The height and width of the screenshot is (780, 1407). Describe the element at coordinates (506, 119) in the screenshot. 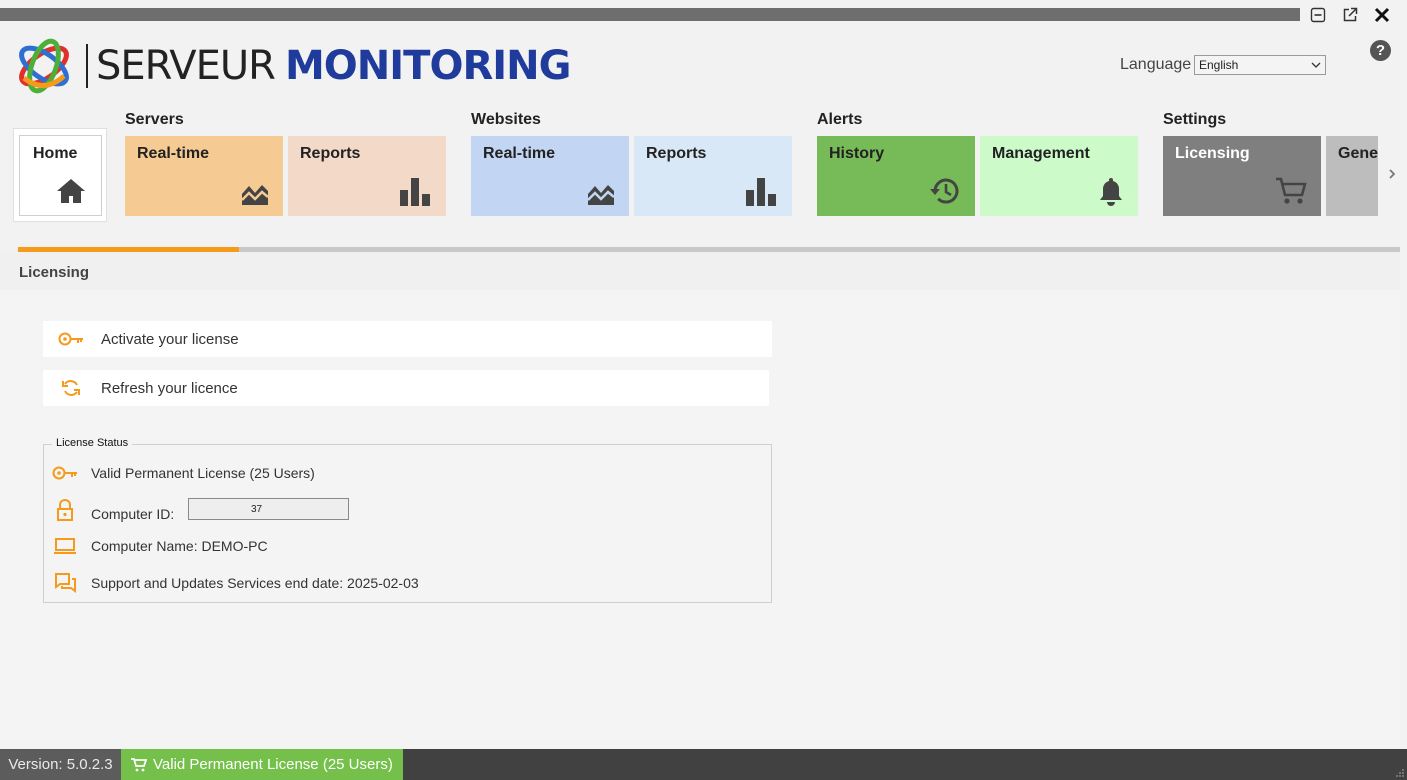

I see `group-label-websites: Websites` at that location.